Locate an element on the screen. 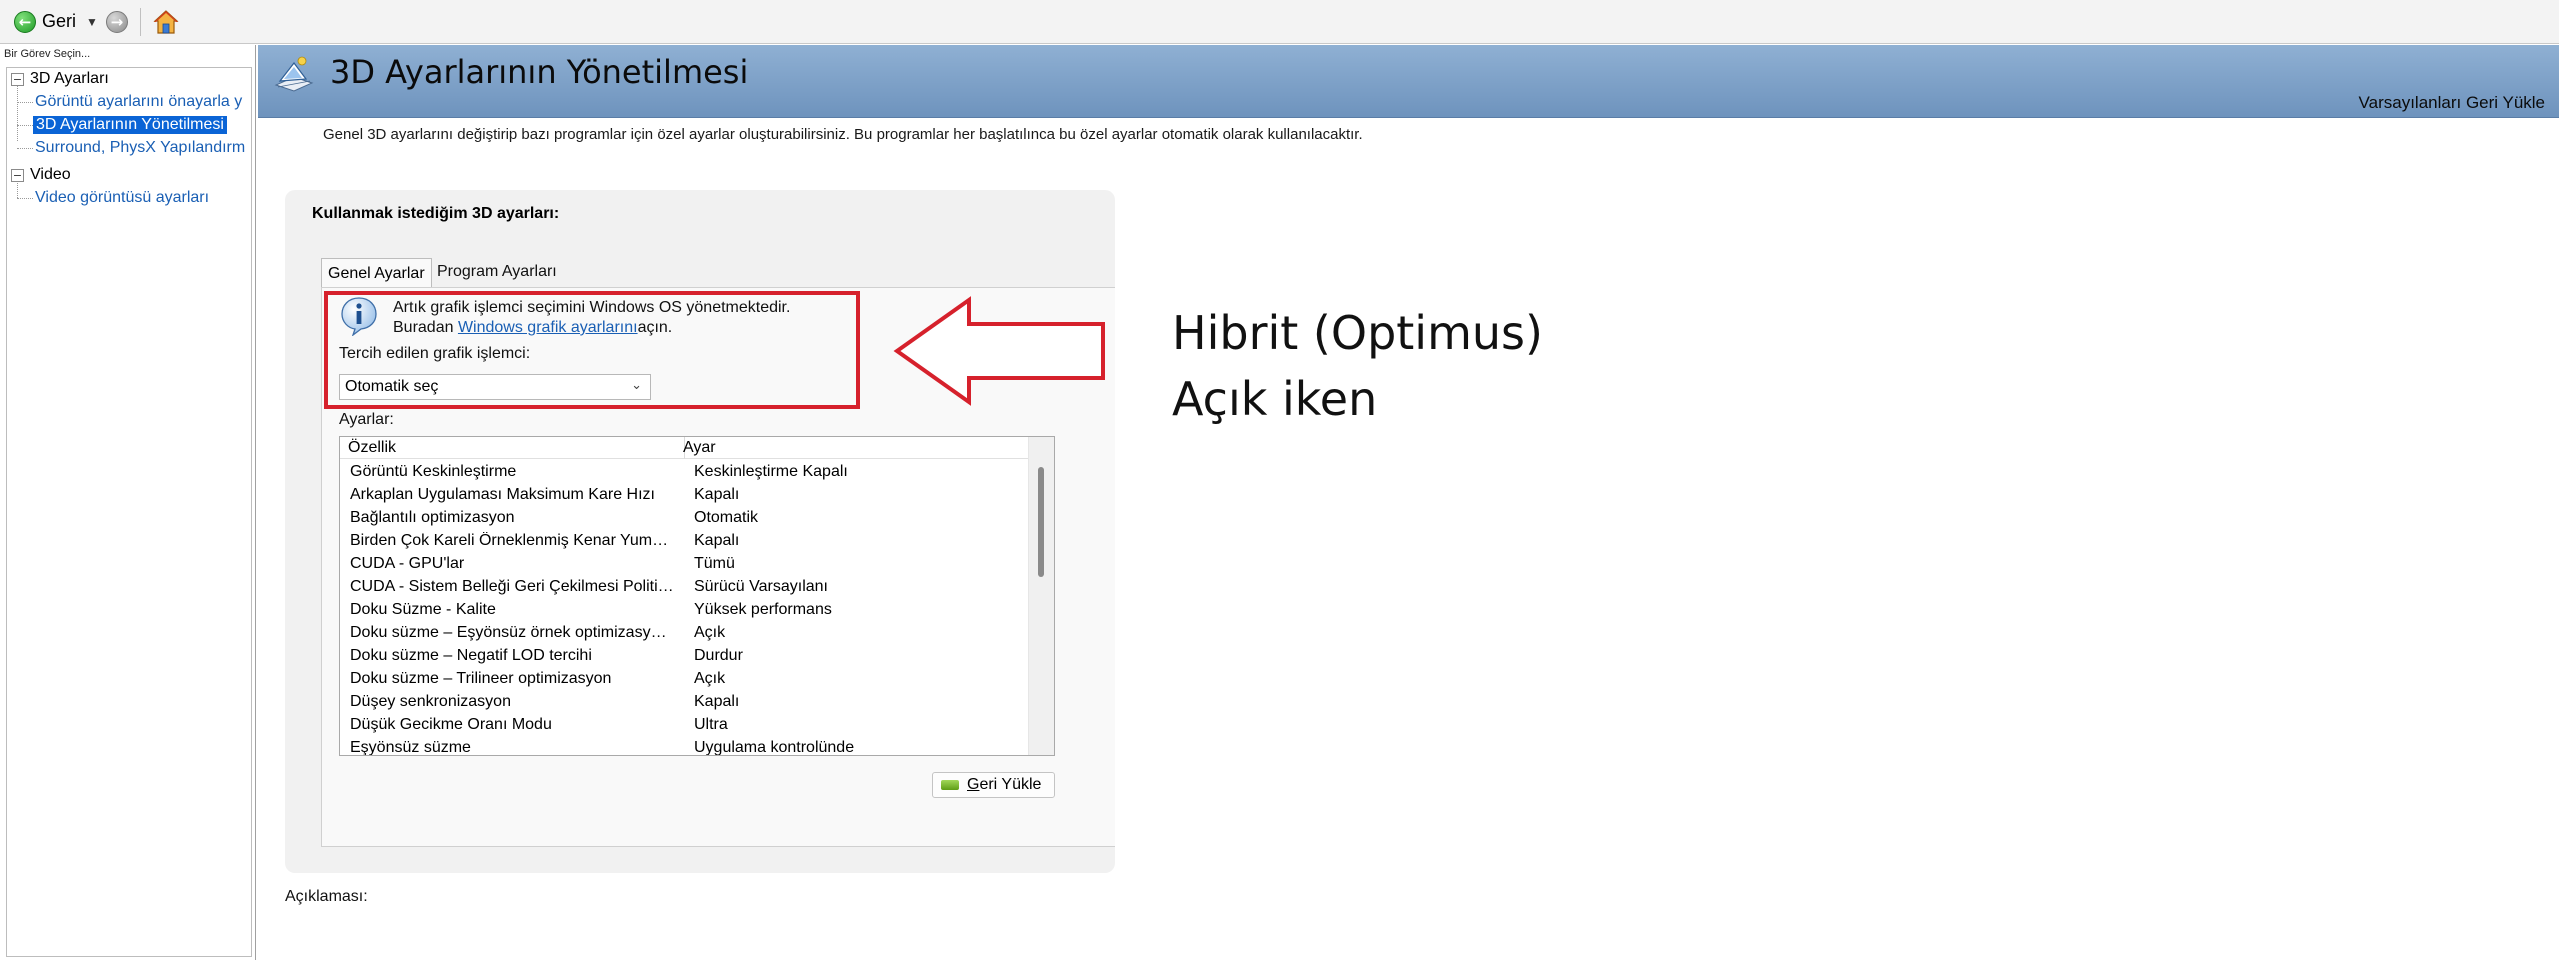  vertical-scrollbar is located at coordinates (1041, 596).